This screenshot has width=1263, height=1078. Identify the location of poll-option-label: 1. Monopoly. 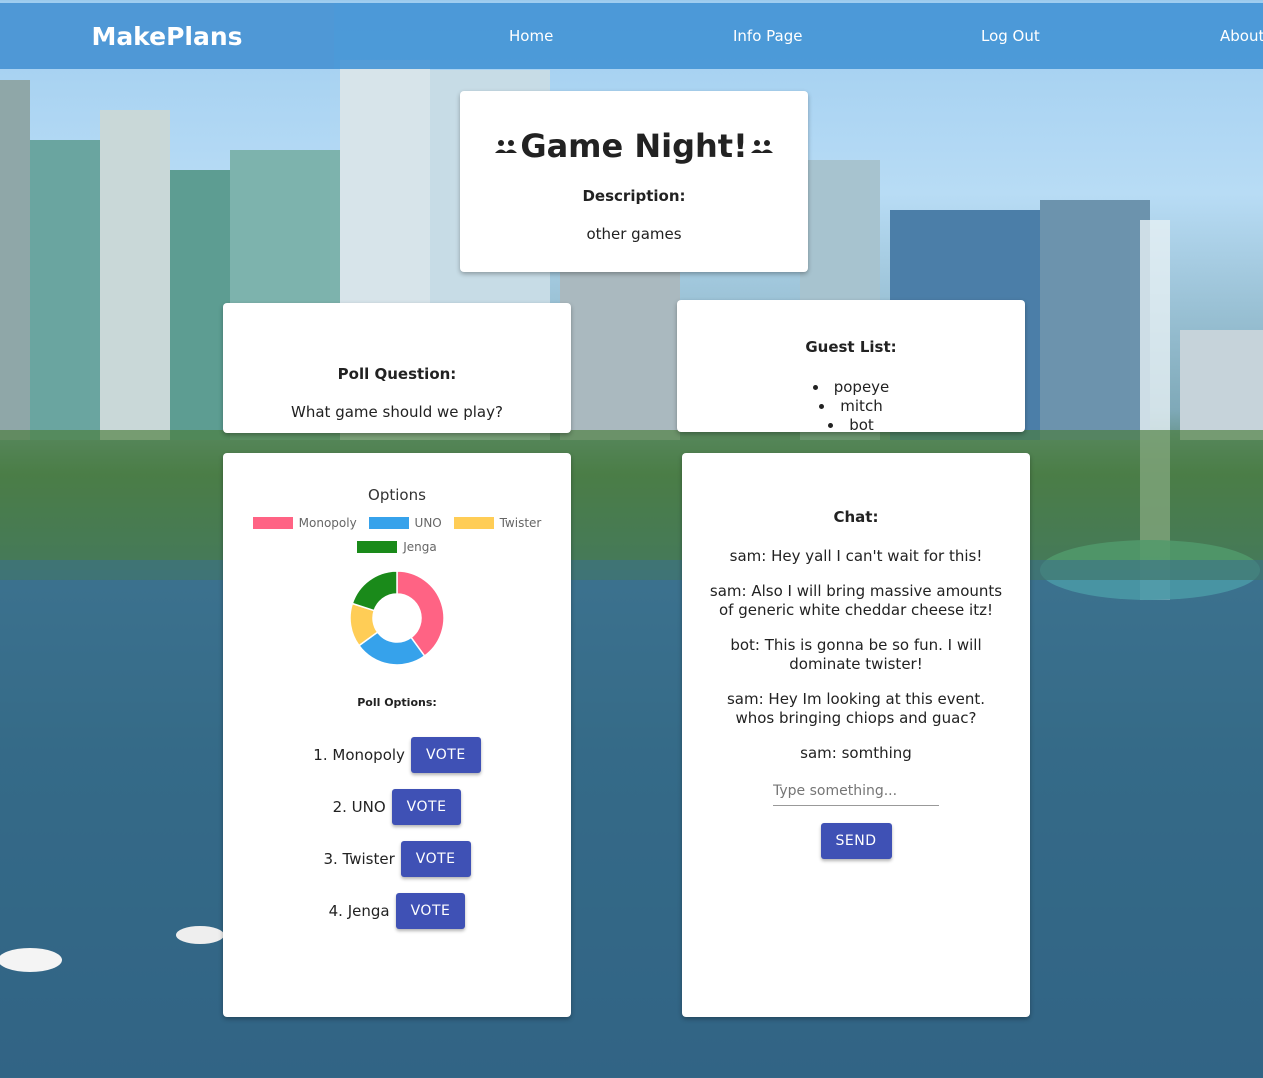
(359, 755).